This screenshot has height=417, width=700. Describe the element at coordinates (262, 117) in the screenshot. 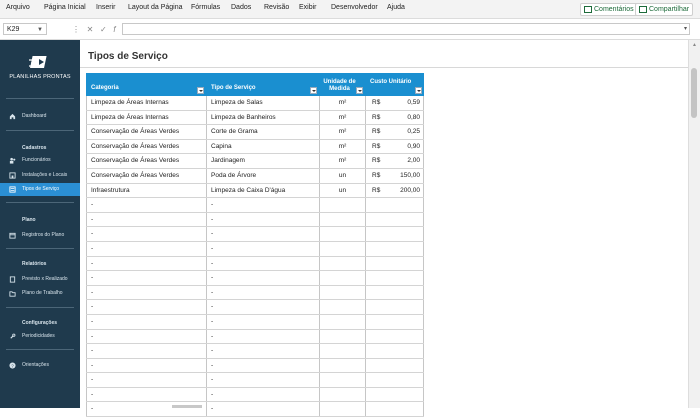

I see `cell-tipo-servico: Limpeza de Banheiros` at that location.